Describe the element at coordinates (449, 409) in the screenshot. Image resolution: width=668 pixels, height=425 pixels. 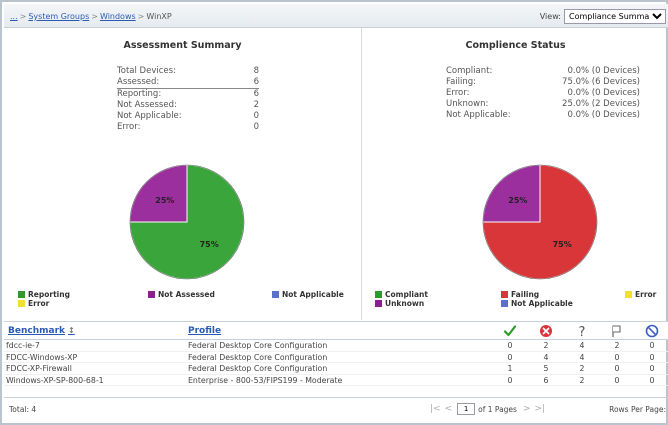
I see `prev-page-icon: <` at that location.